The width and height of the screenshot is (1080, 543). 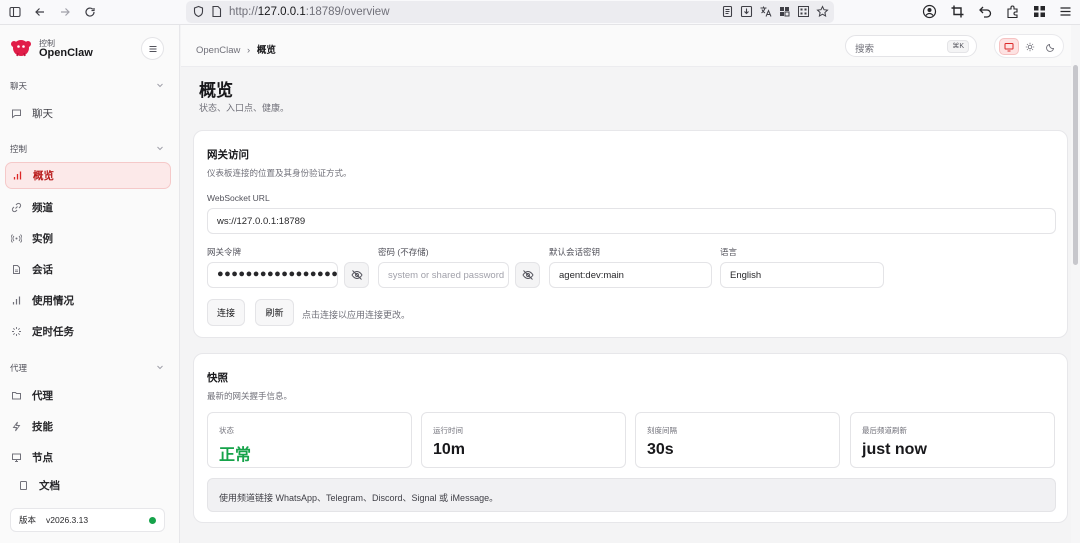 I want to click on session-key-input: agent:dev:main, so click(x=630, y=275).